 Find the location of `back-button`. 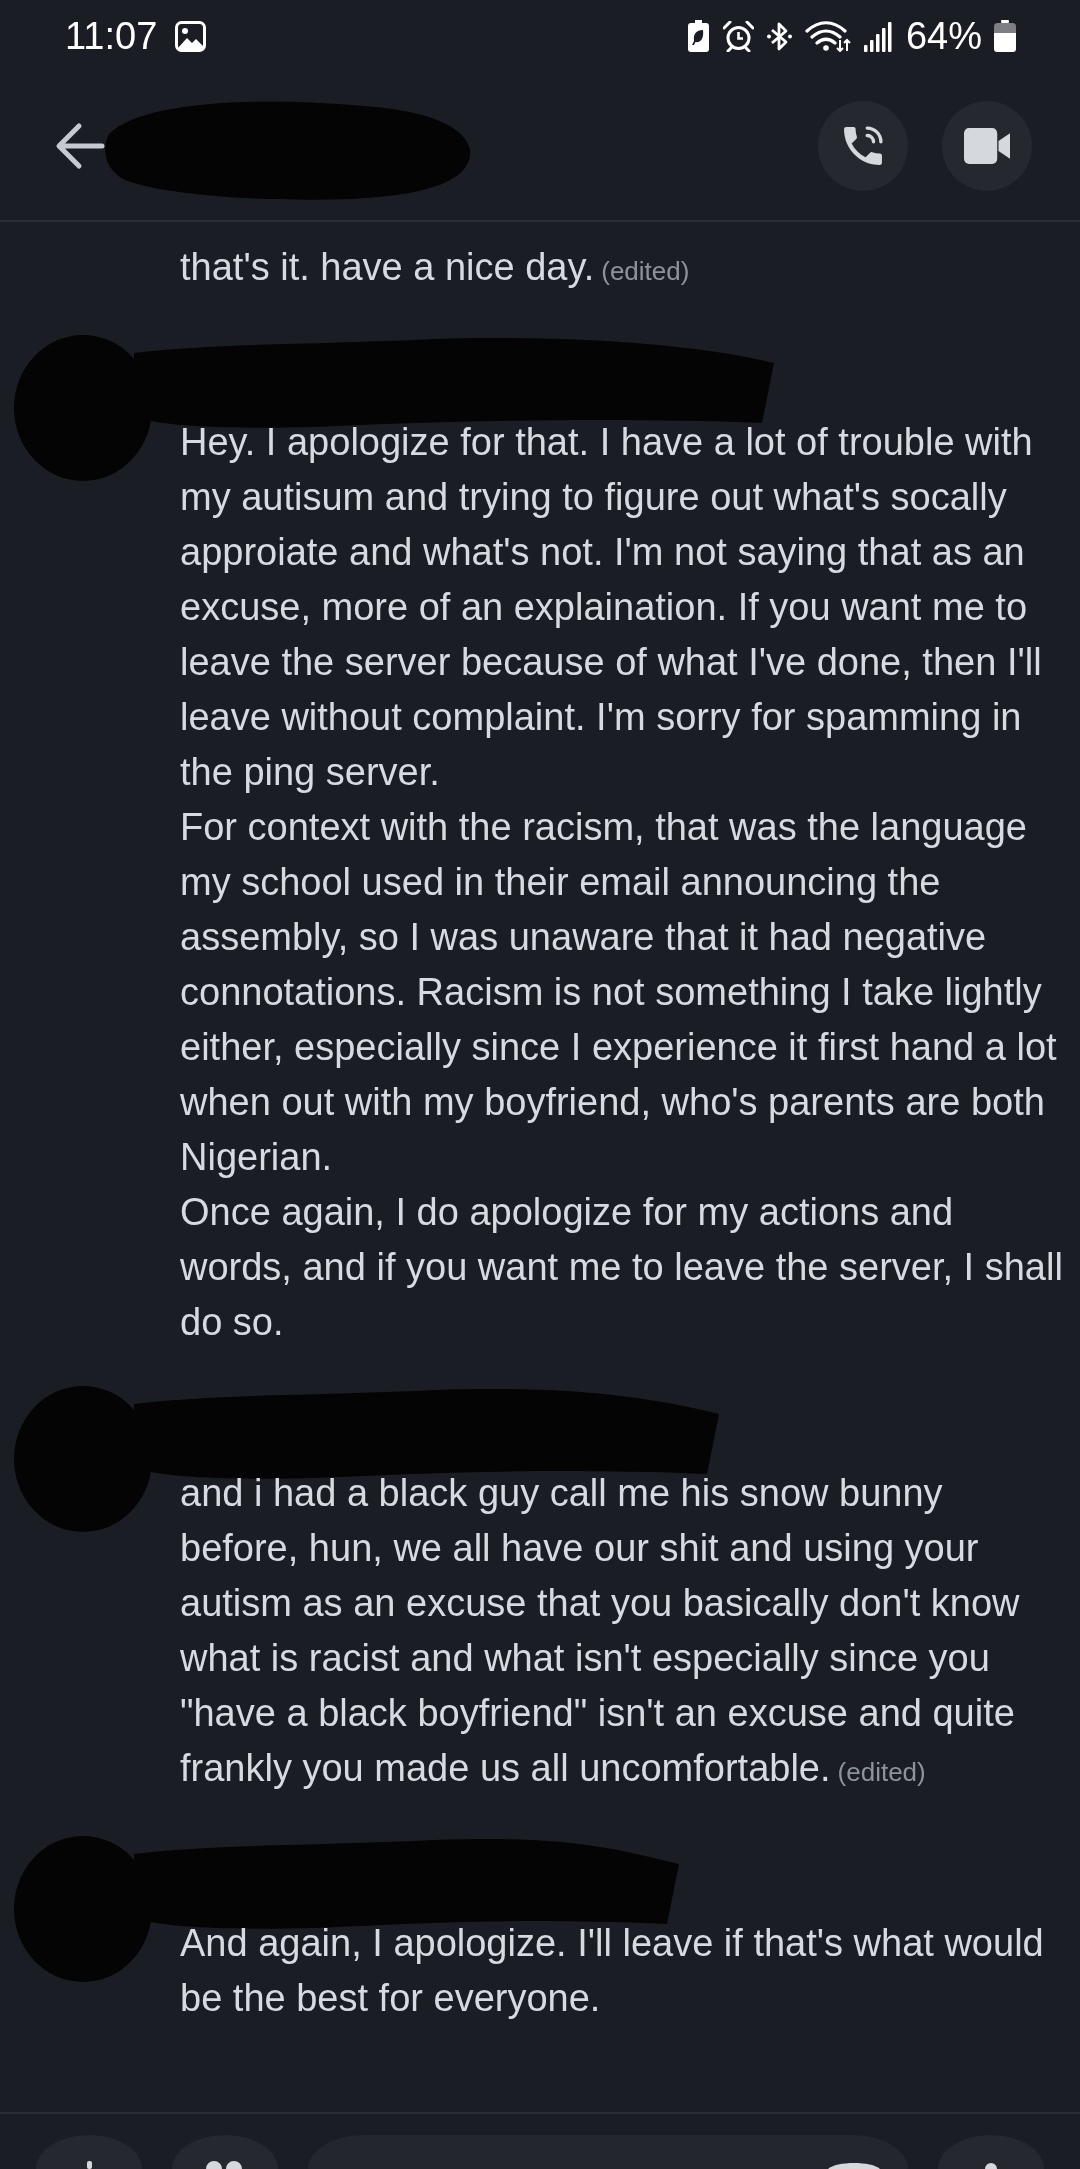

back-button is located at coordinates (80, 146).